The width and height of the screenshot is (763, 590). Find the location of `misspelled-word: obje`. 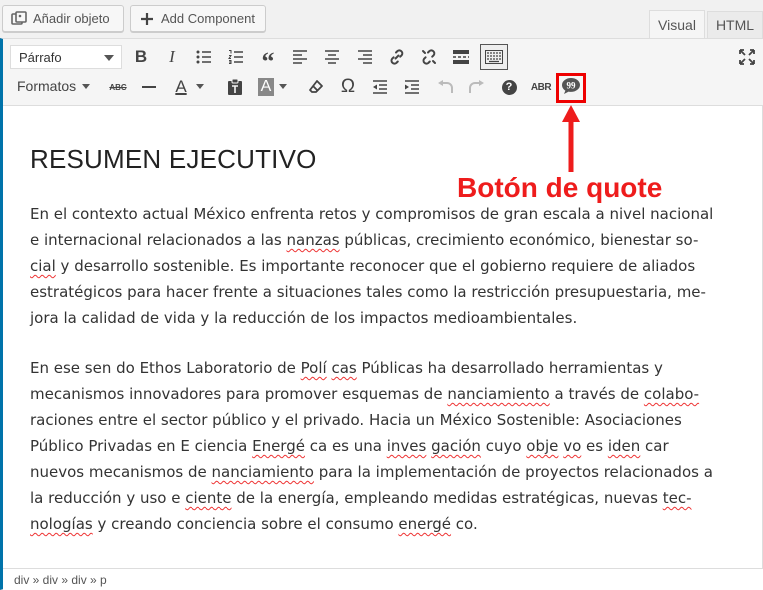

misspelled-word: obje is located at coordinates (542, 446).